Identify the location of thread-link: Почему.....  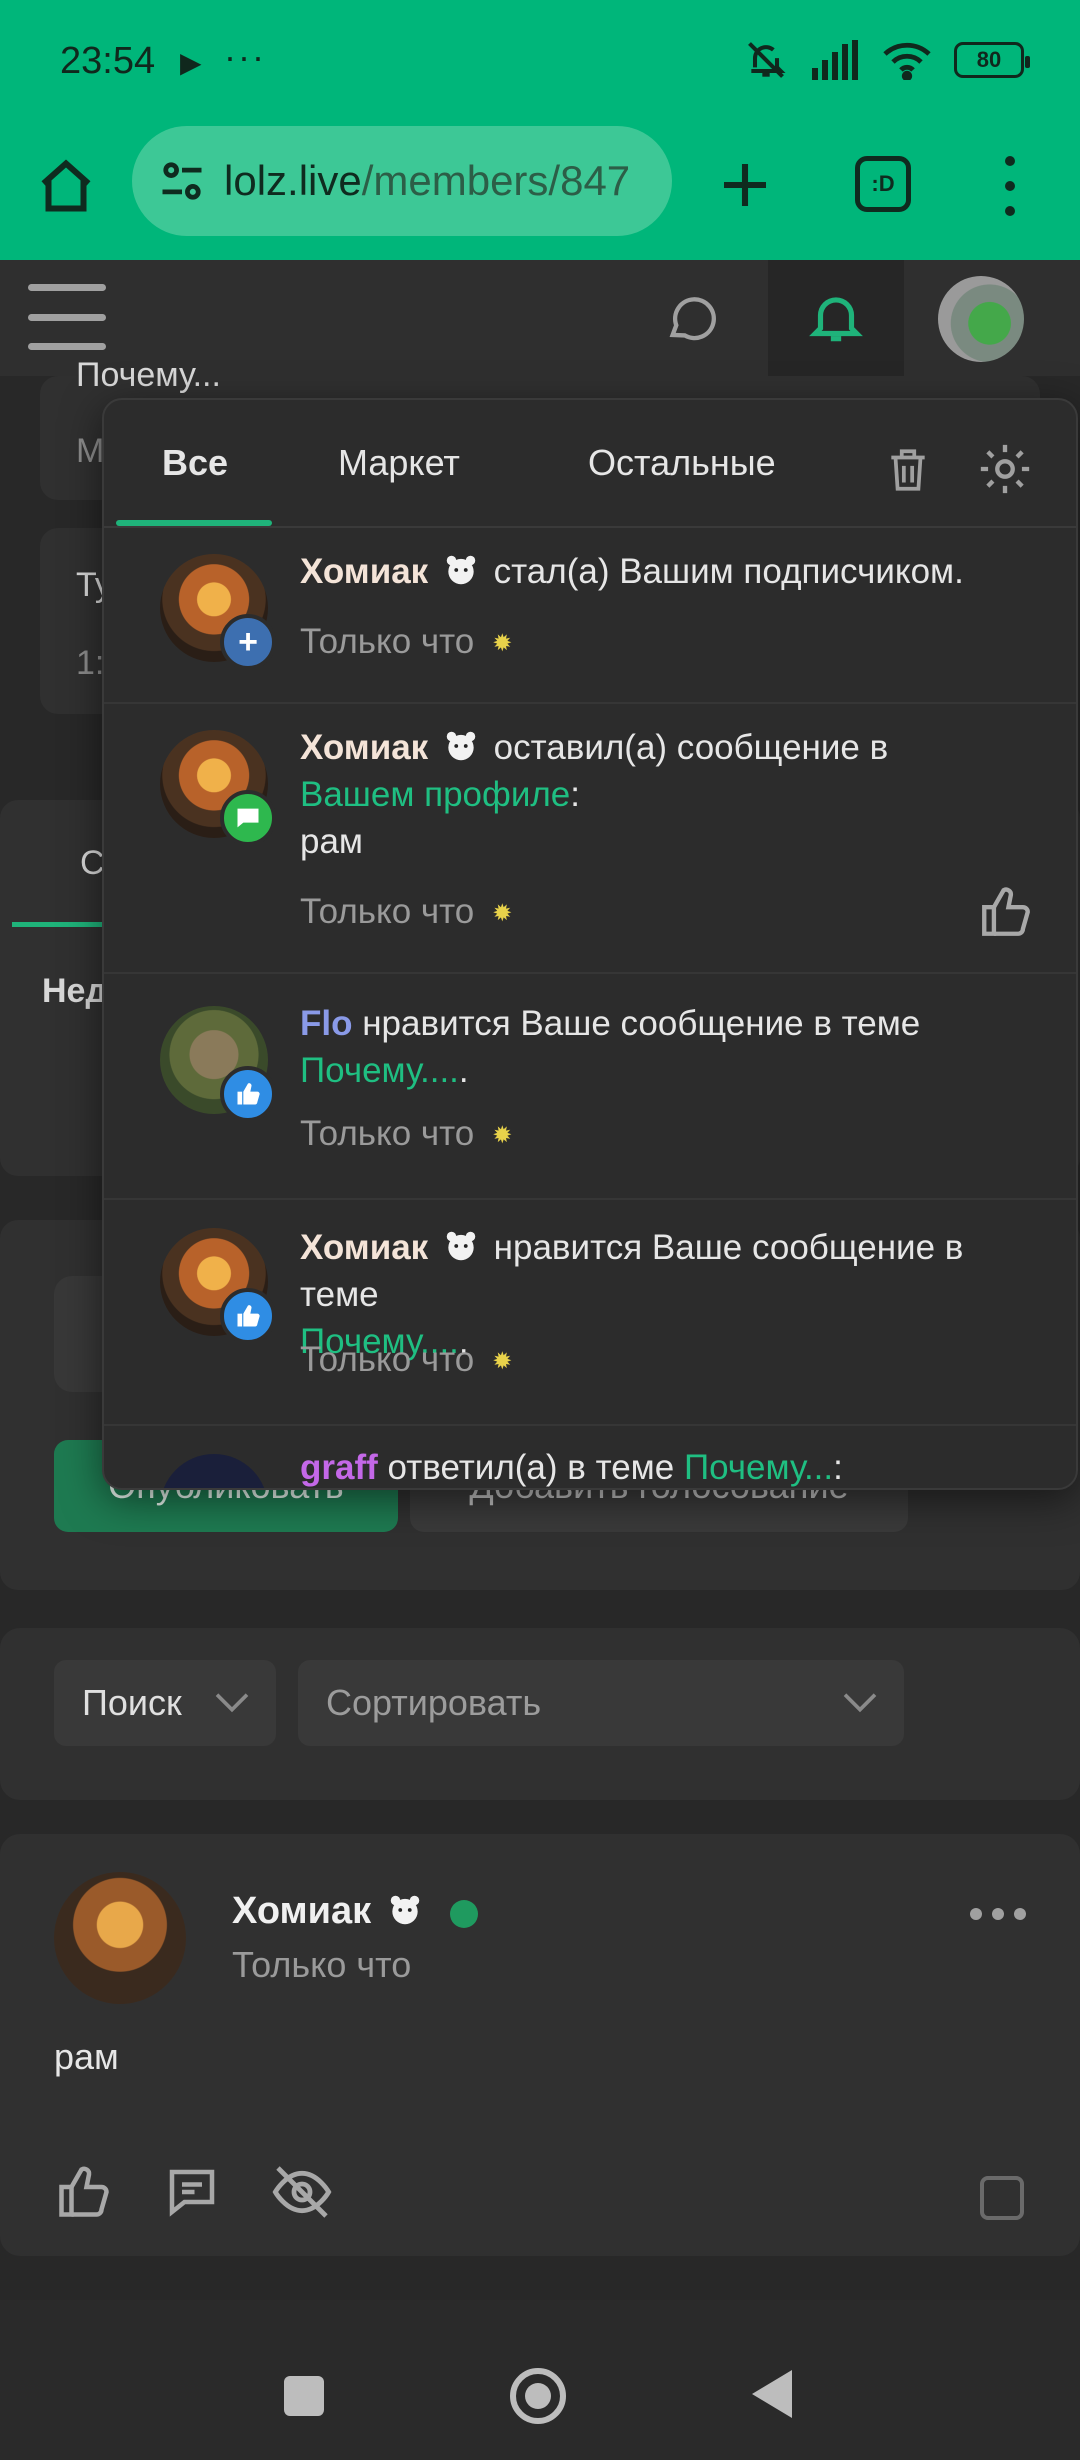
(379, 1070).